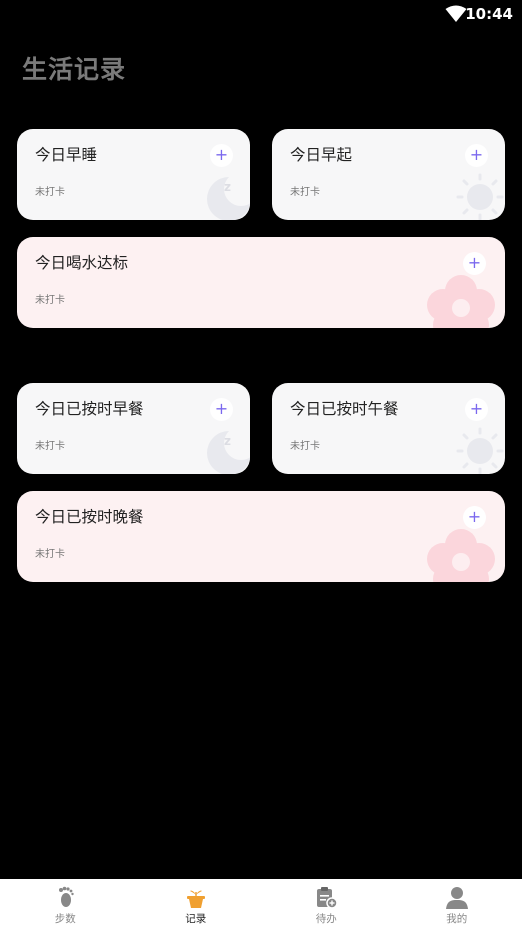  What do you see at coordinates (89, 517) in the screenshot?
I see `card-title: 今日已按时晚餐` at bounding box center [89, 517].